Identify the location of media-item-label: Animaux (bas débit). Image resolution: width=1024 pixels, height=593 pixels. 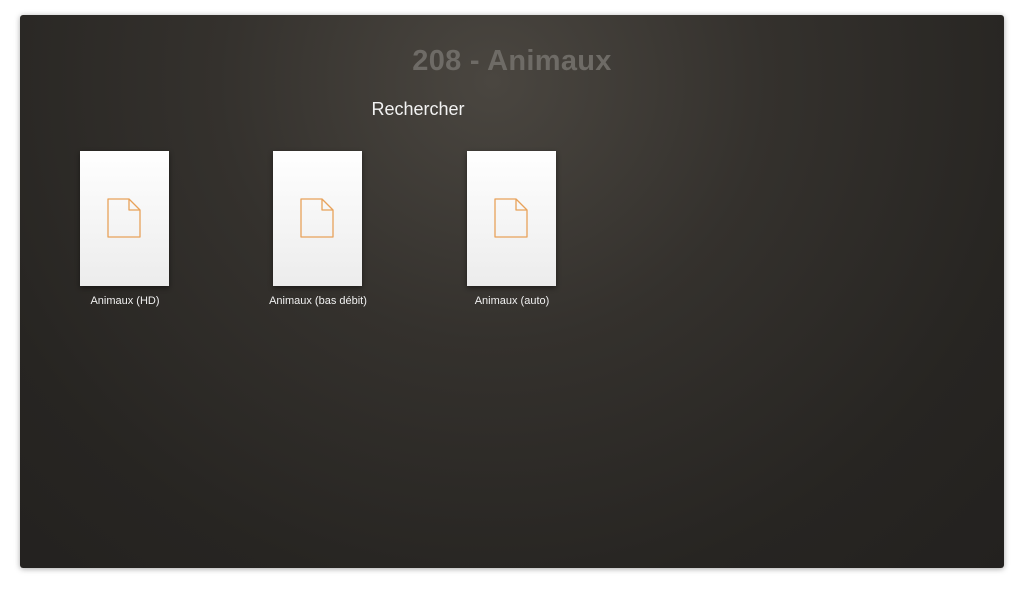
(318, 301).